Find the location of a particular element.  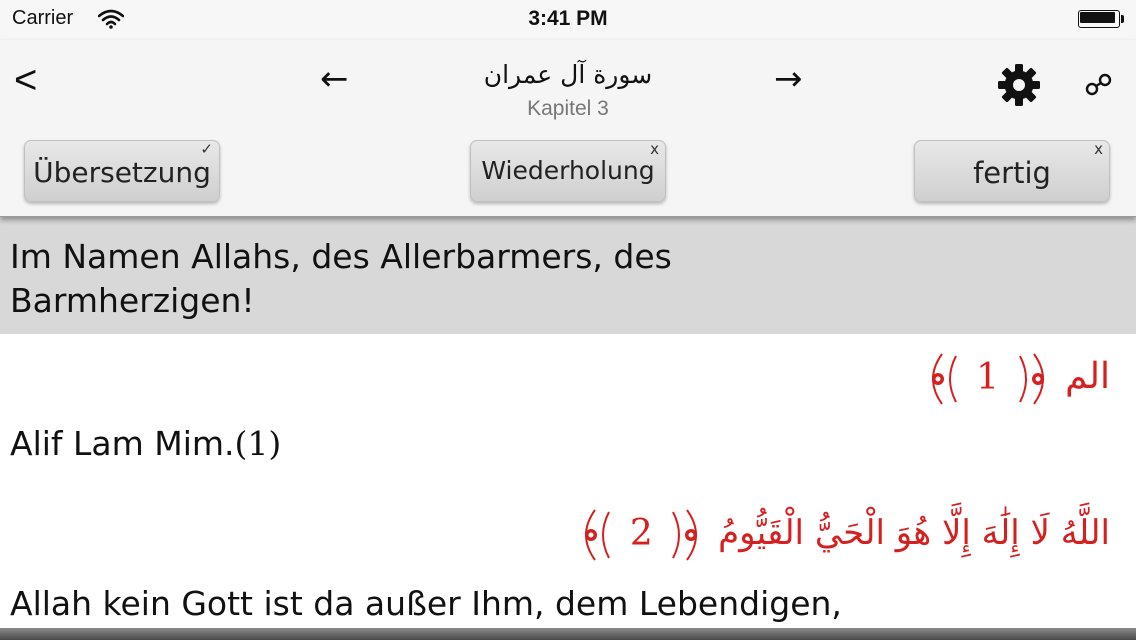

translation-button-label: Übersetzung is located at coordinates (122, 172).